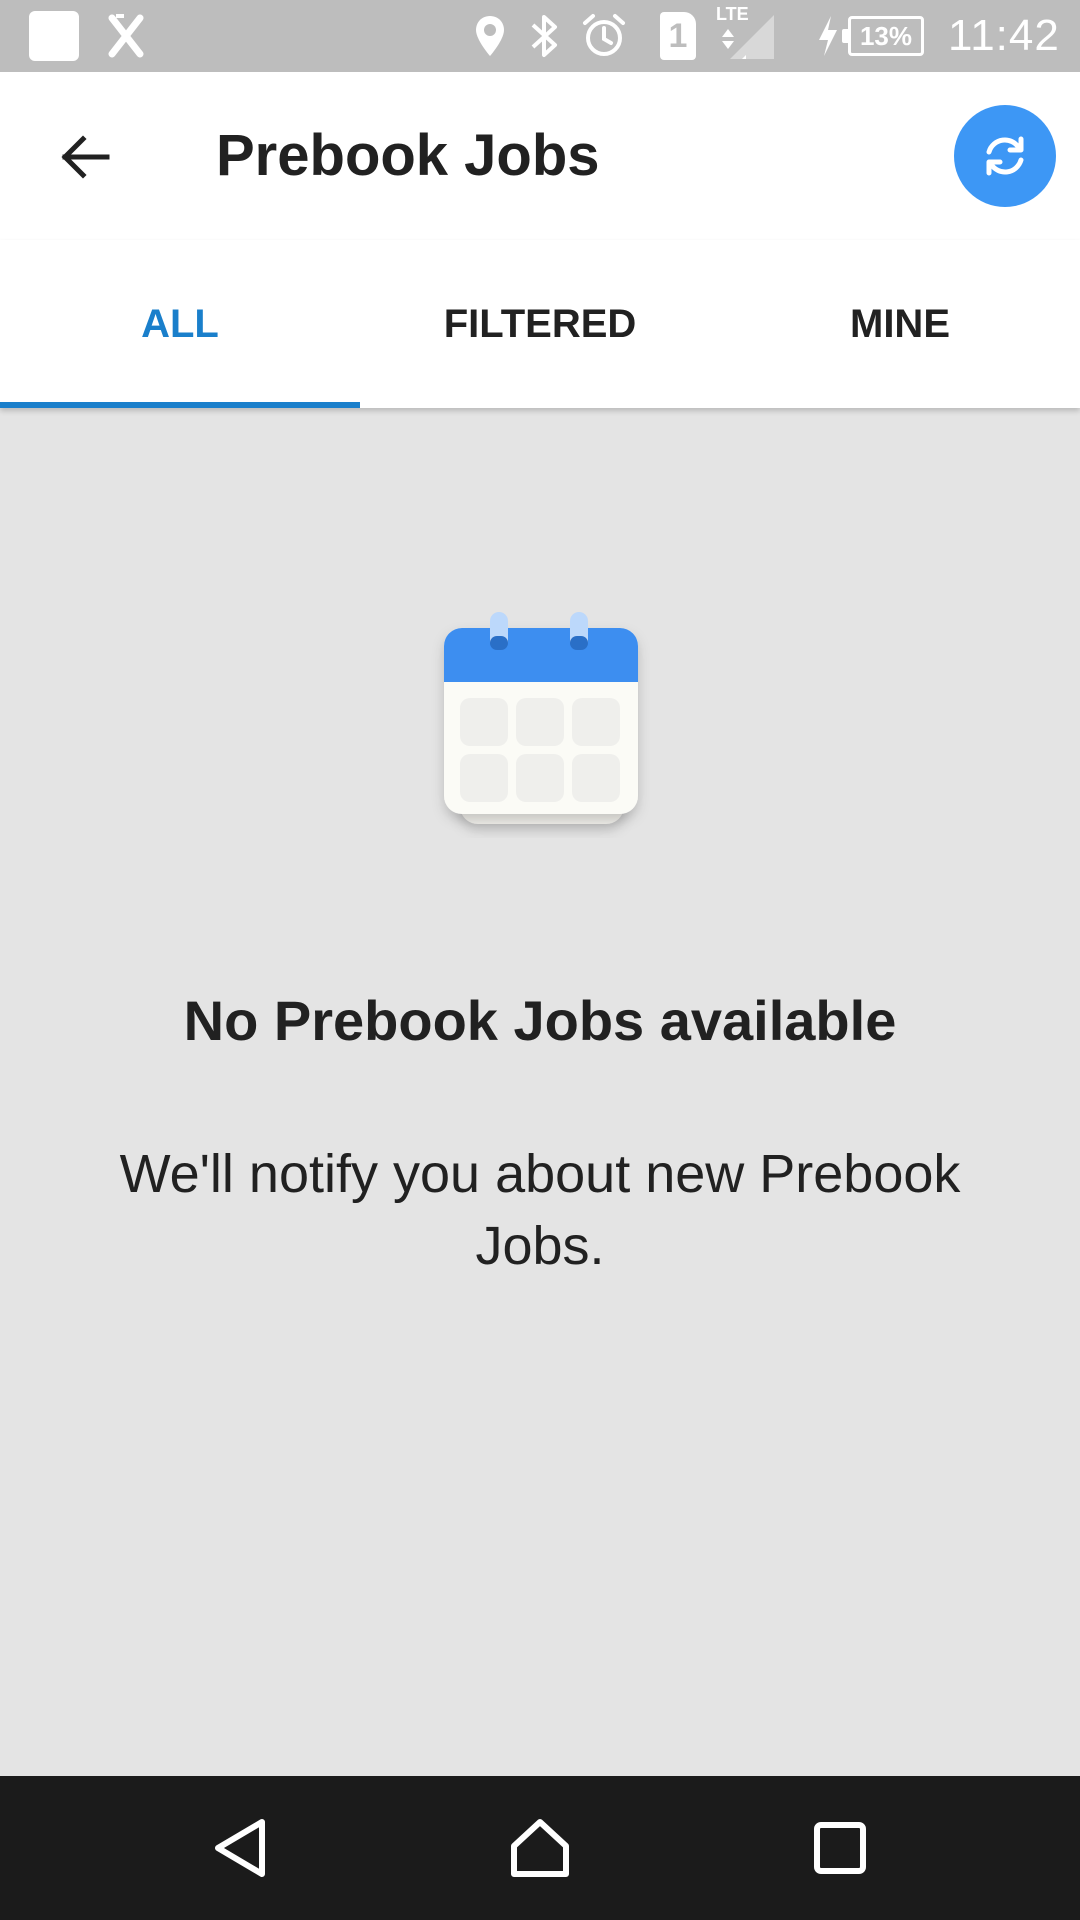  I want to click on back-triangle-icon, so click(240, 1848).